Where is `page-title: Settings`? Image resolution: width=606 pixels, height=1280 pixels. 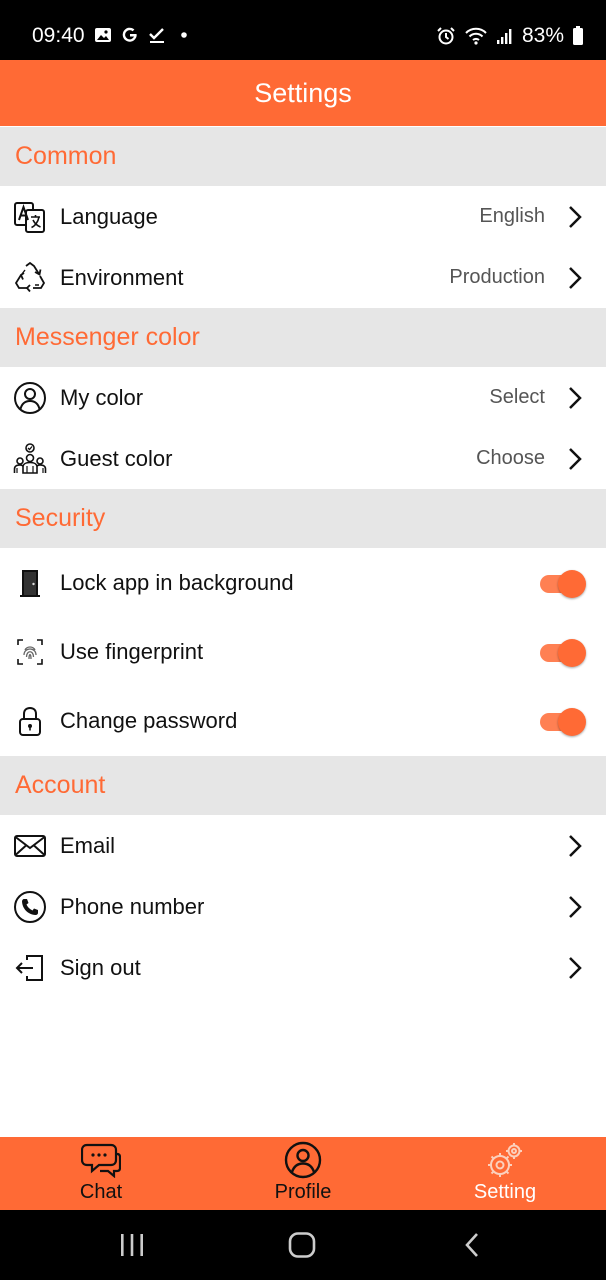 page-title: Settings is located at coordinates (303, 92).